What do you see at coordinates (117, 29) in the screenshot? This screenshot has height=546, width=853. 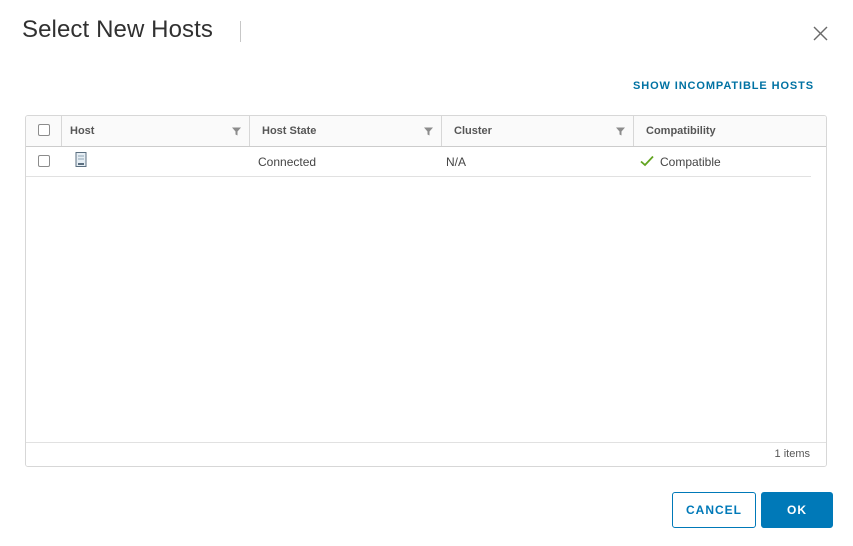 I see `dialog-title: Select New Hosts` at bounding box center [117, 29].